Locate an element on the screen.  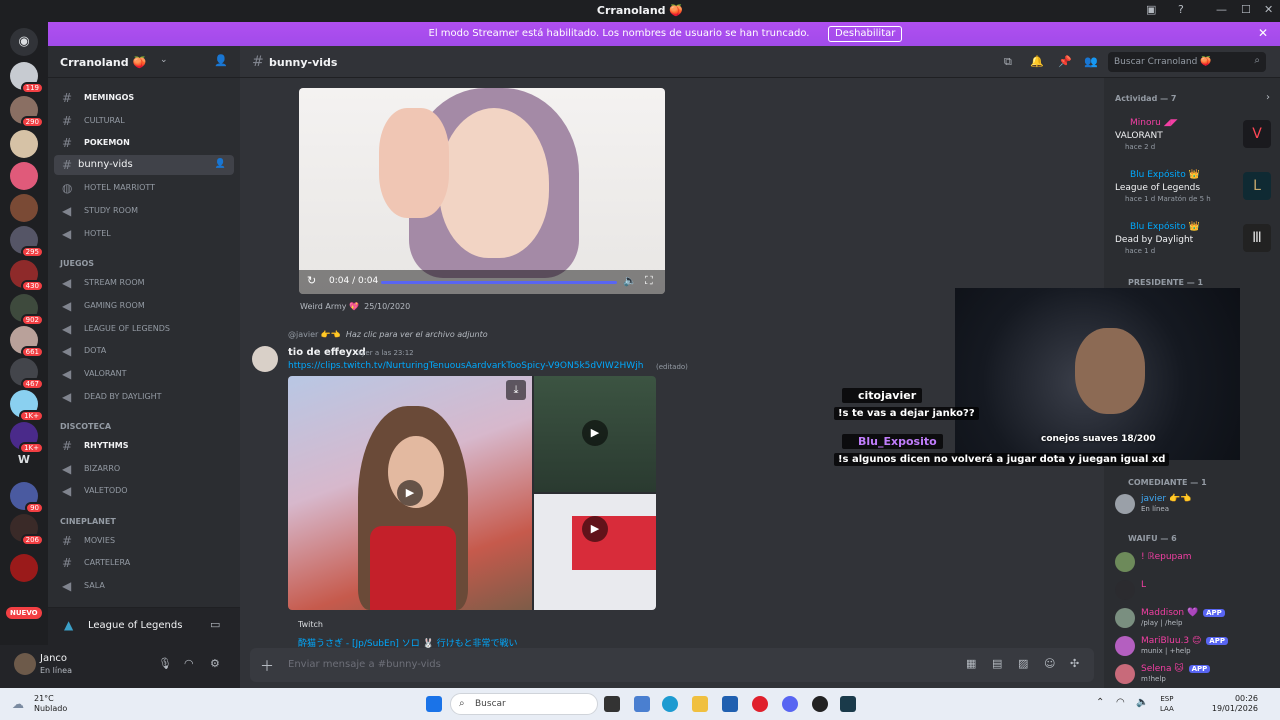
inbox-icon: ▣ is located at coordinates (1151, 9).